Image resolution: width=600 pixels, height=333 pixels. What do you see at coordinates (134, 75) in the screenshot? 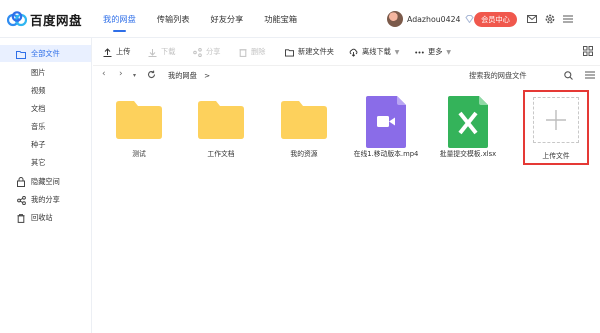
I see `history-dropdown-icon: ▾` at bounding box center [134, 75].